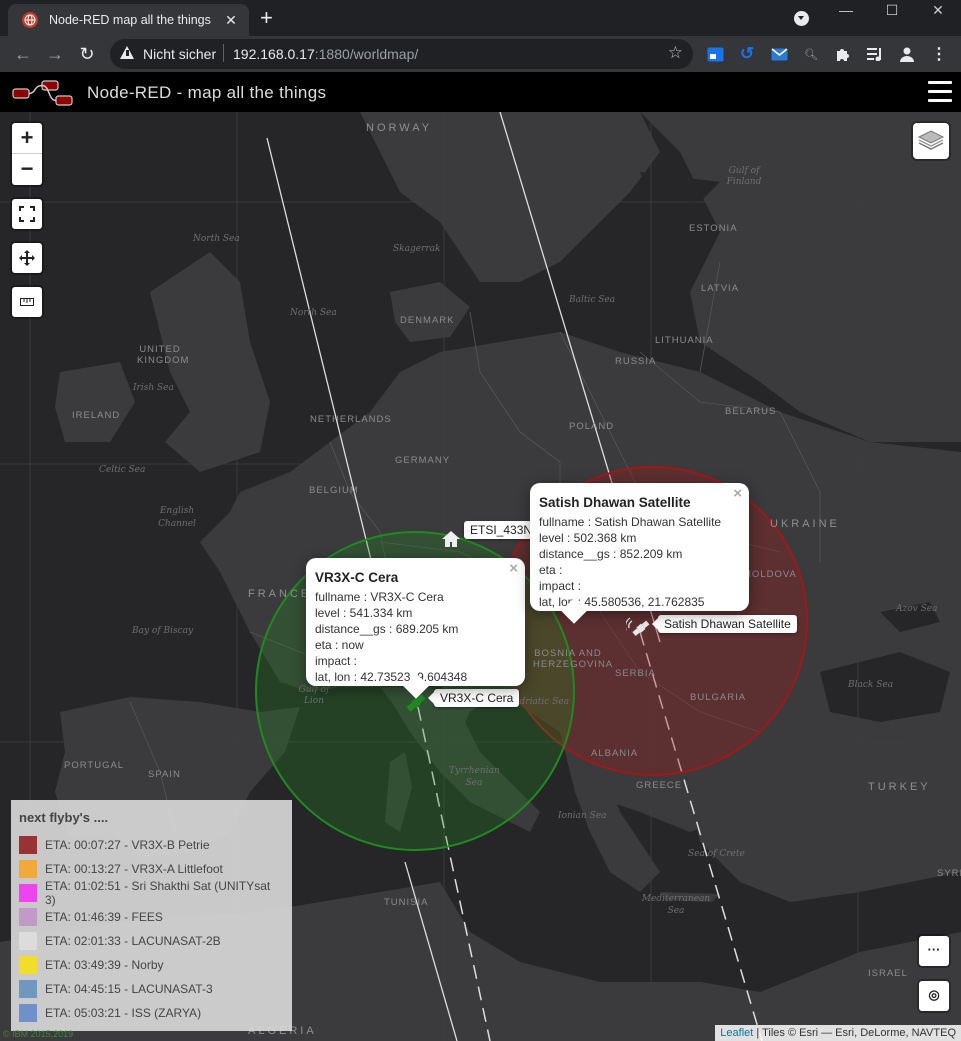  Describe the element at coordinates (451, 541) in the screenshot. I see `home-marker-icon` at that location.